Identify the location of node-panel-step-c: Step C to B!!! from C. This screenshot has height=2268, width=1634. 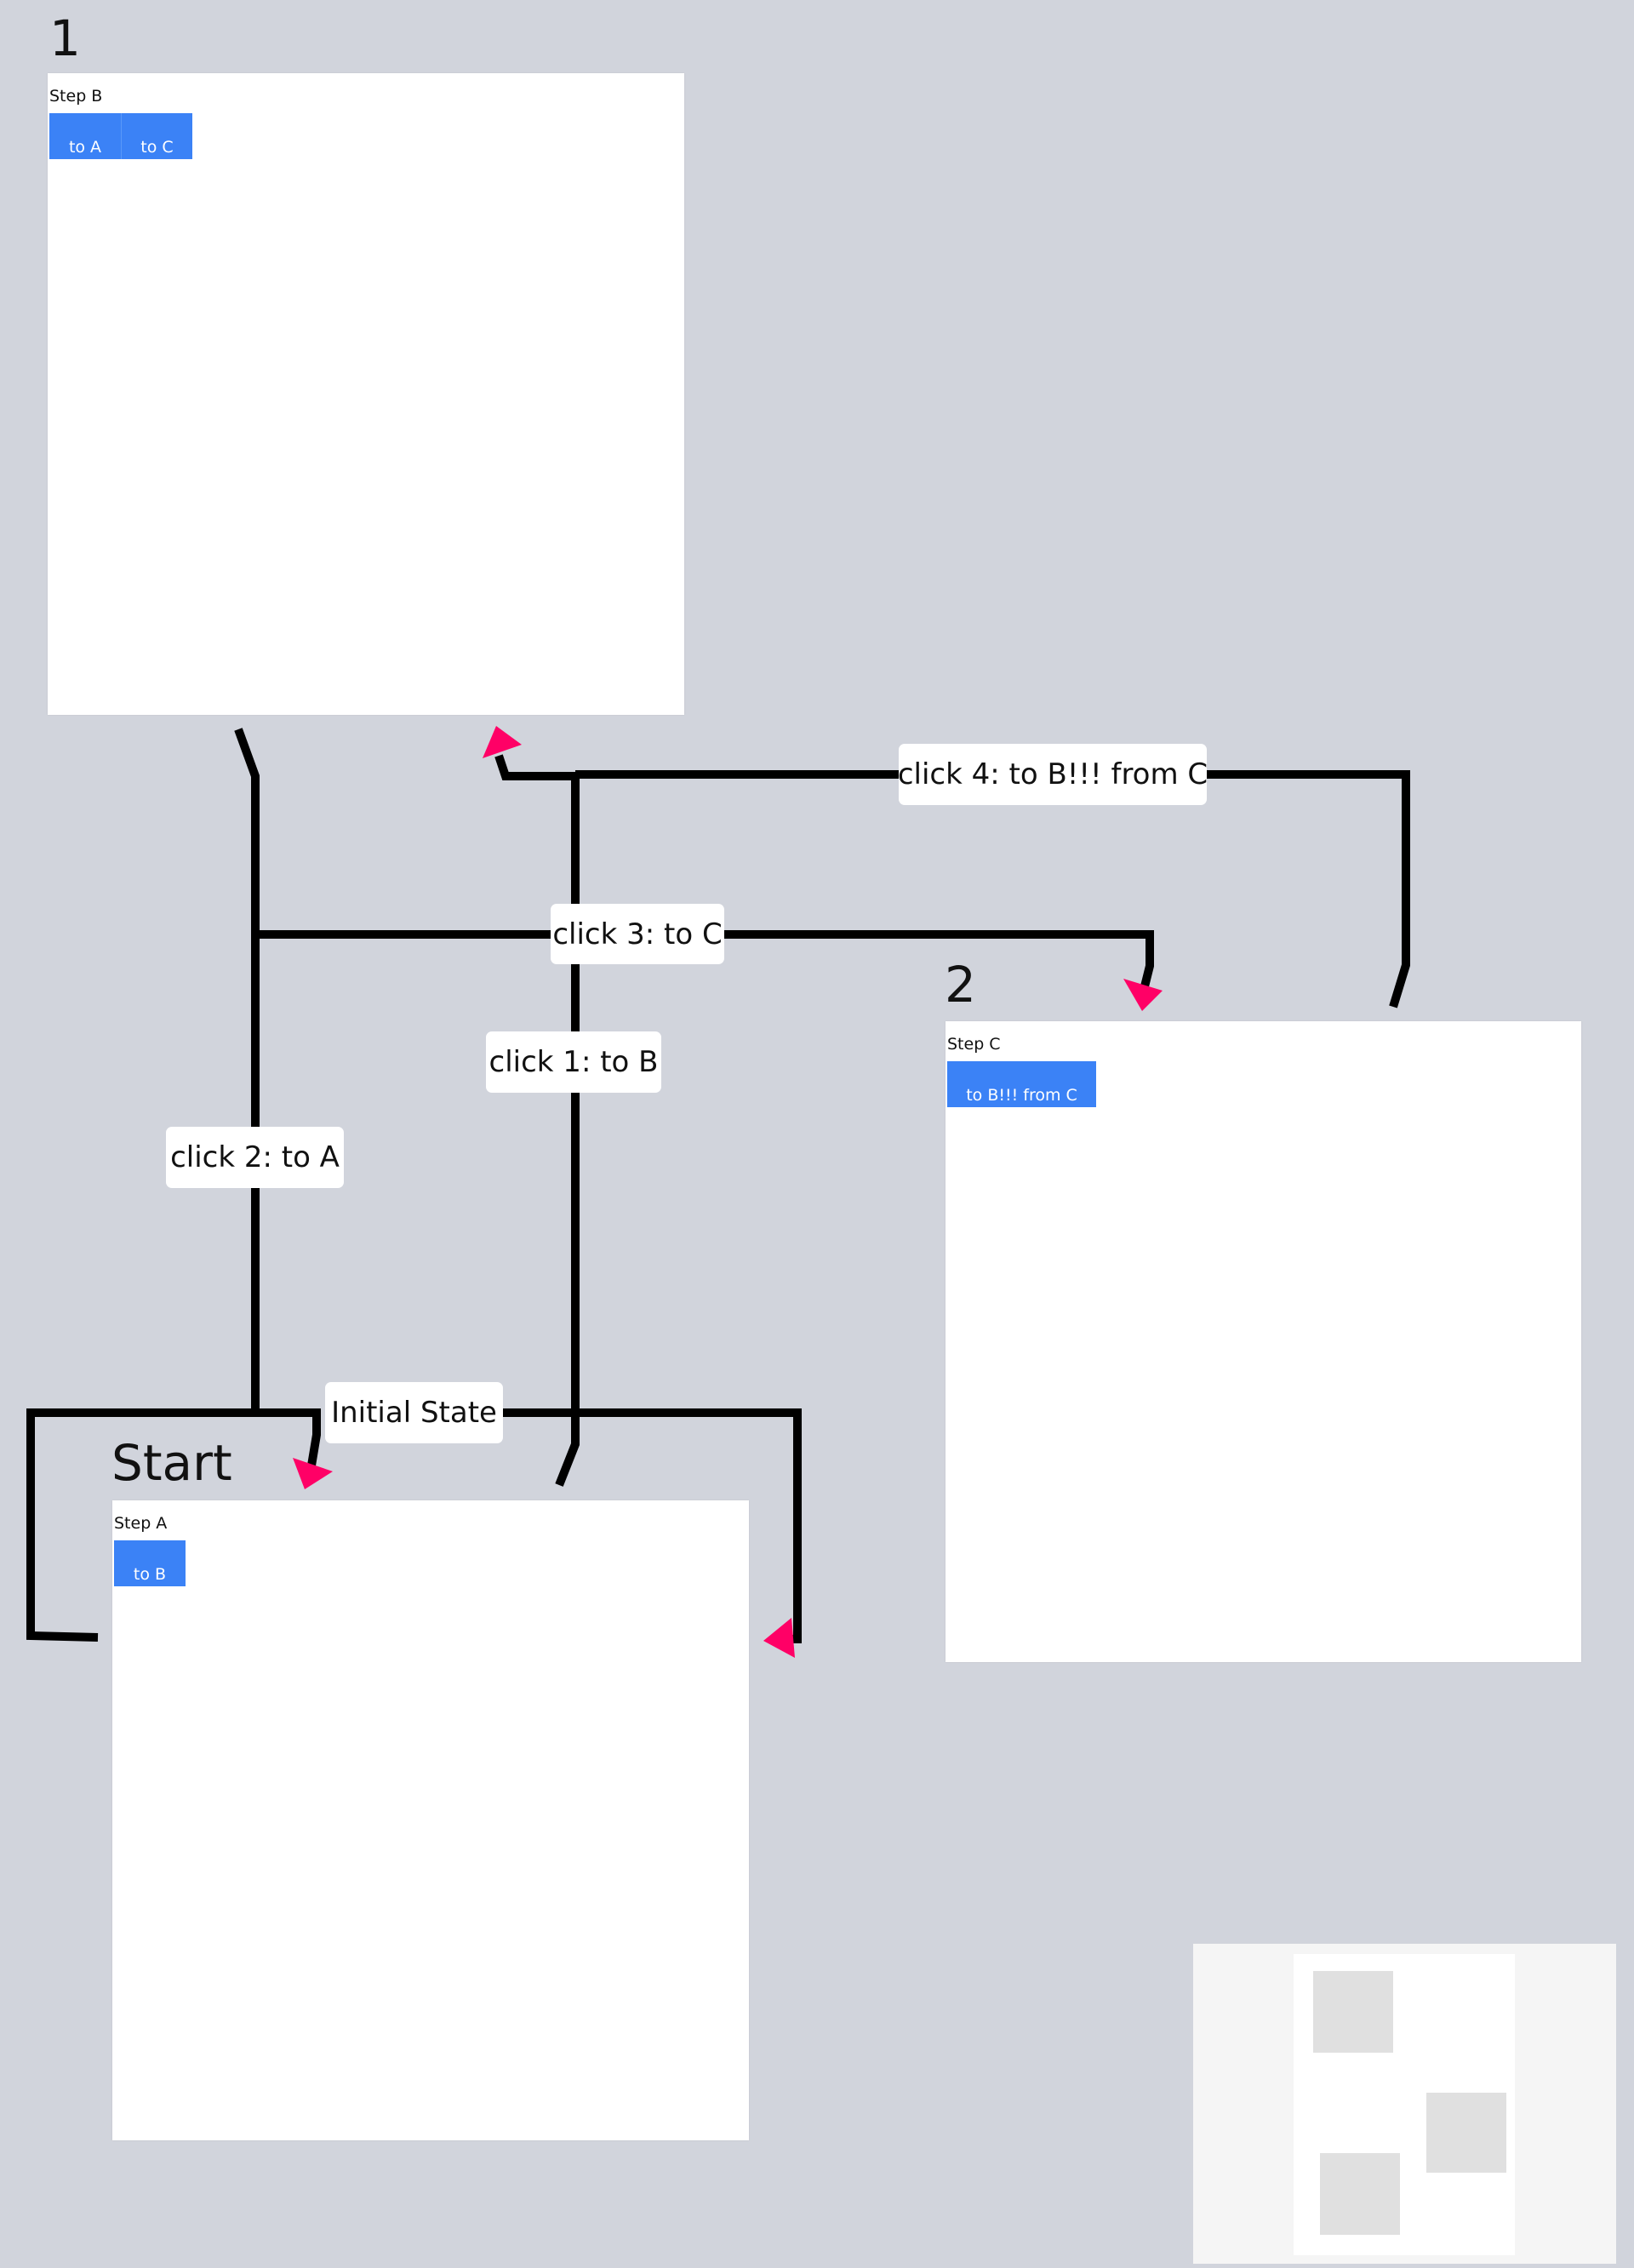
(1263, 1341).